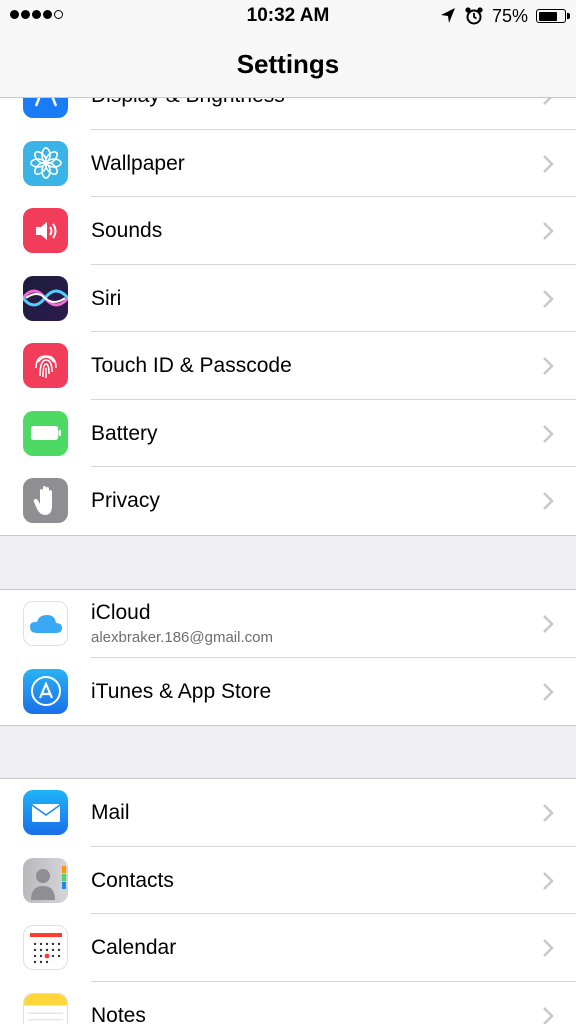 This screenshot has height=1024, width=576. Describe the element at coordinates (288, 692) in the screenshot. I see `settings-row-itunes-app-store: iTunes & App Store` at that location.